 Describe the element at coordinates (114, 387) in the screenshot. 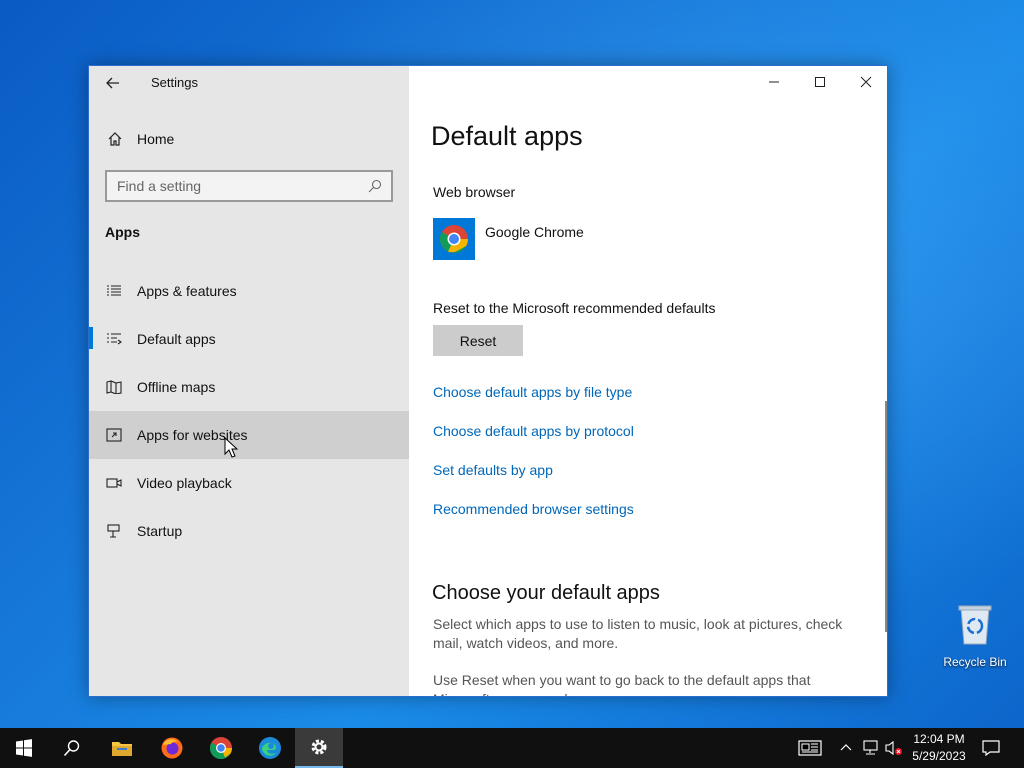

I see `map-icon` at that location.